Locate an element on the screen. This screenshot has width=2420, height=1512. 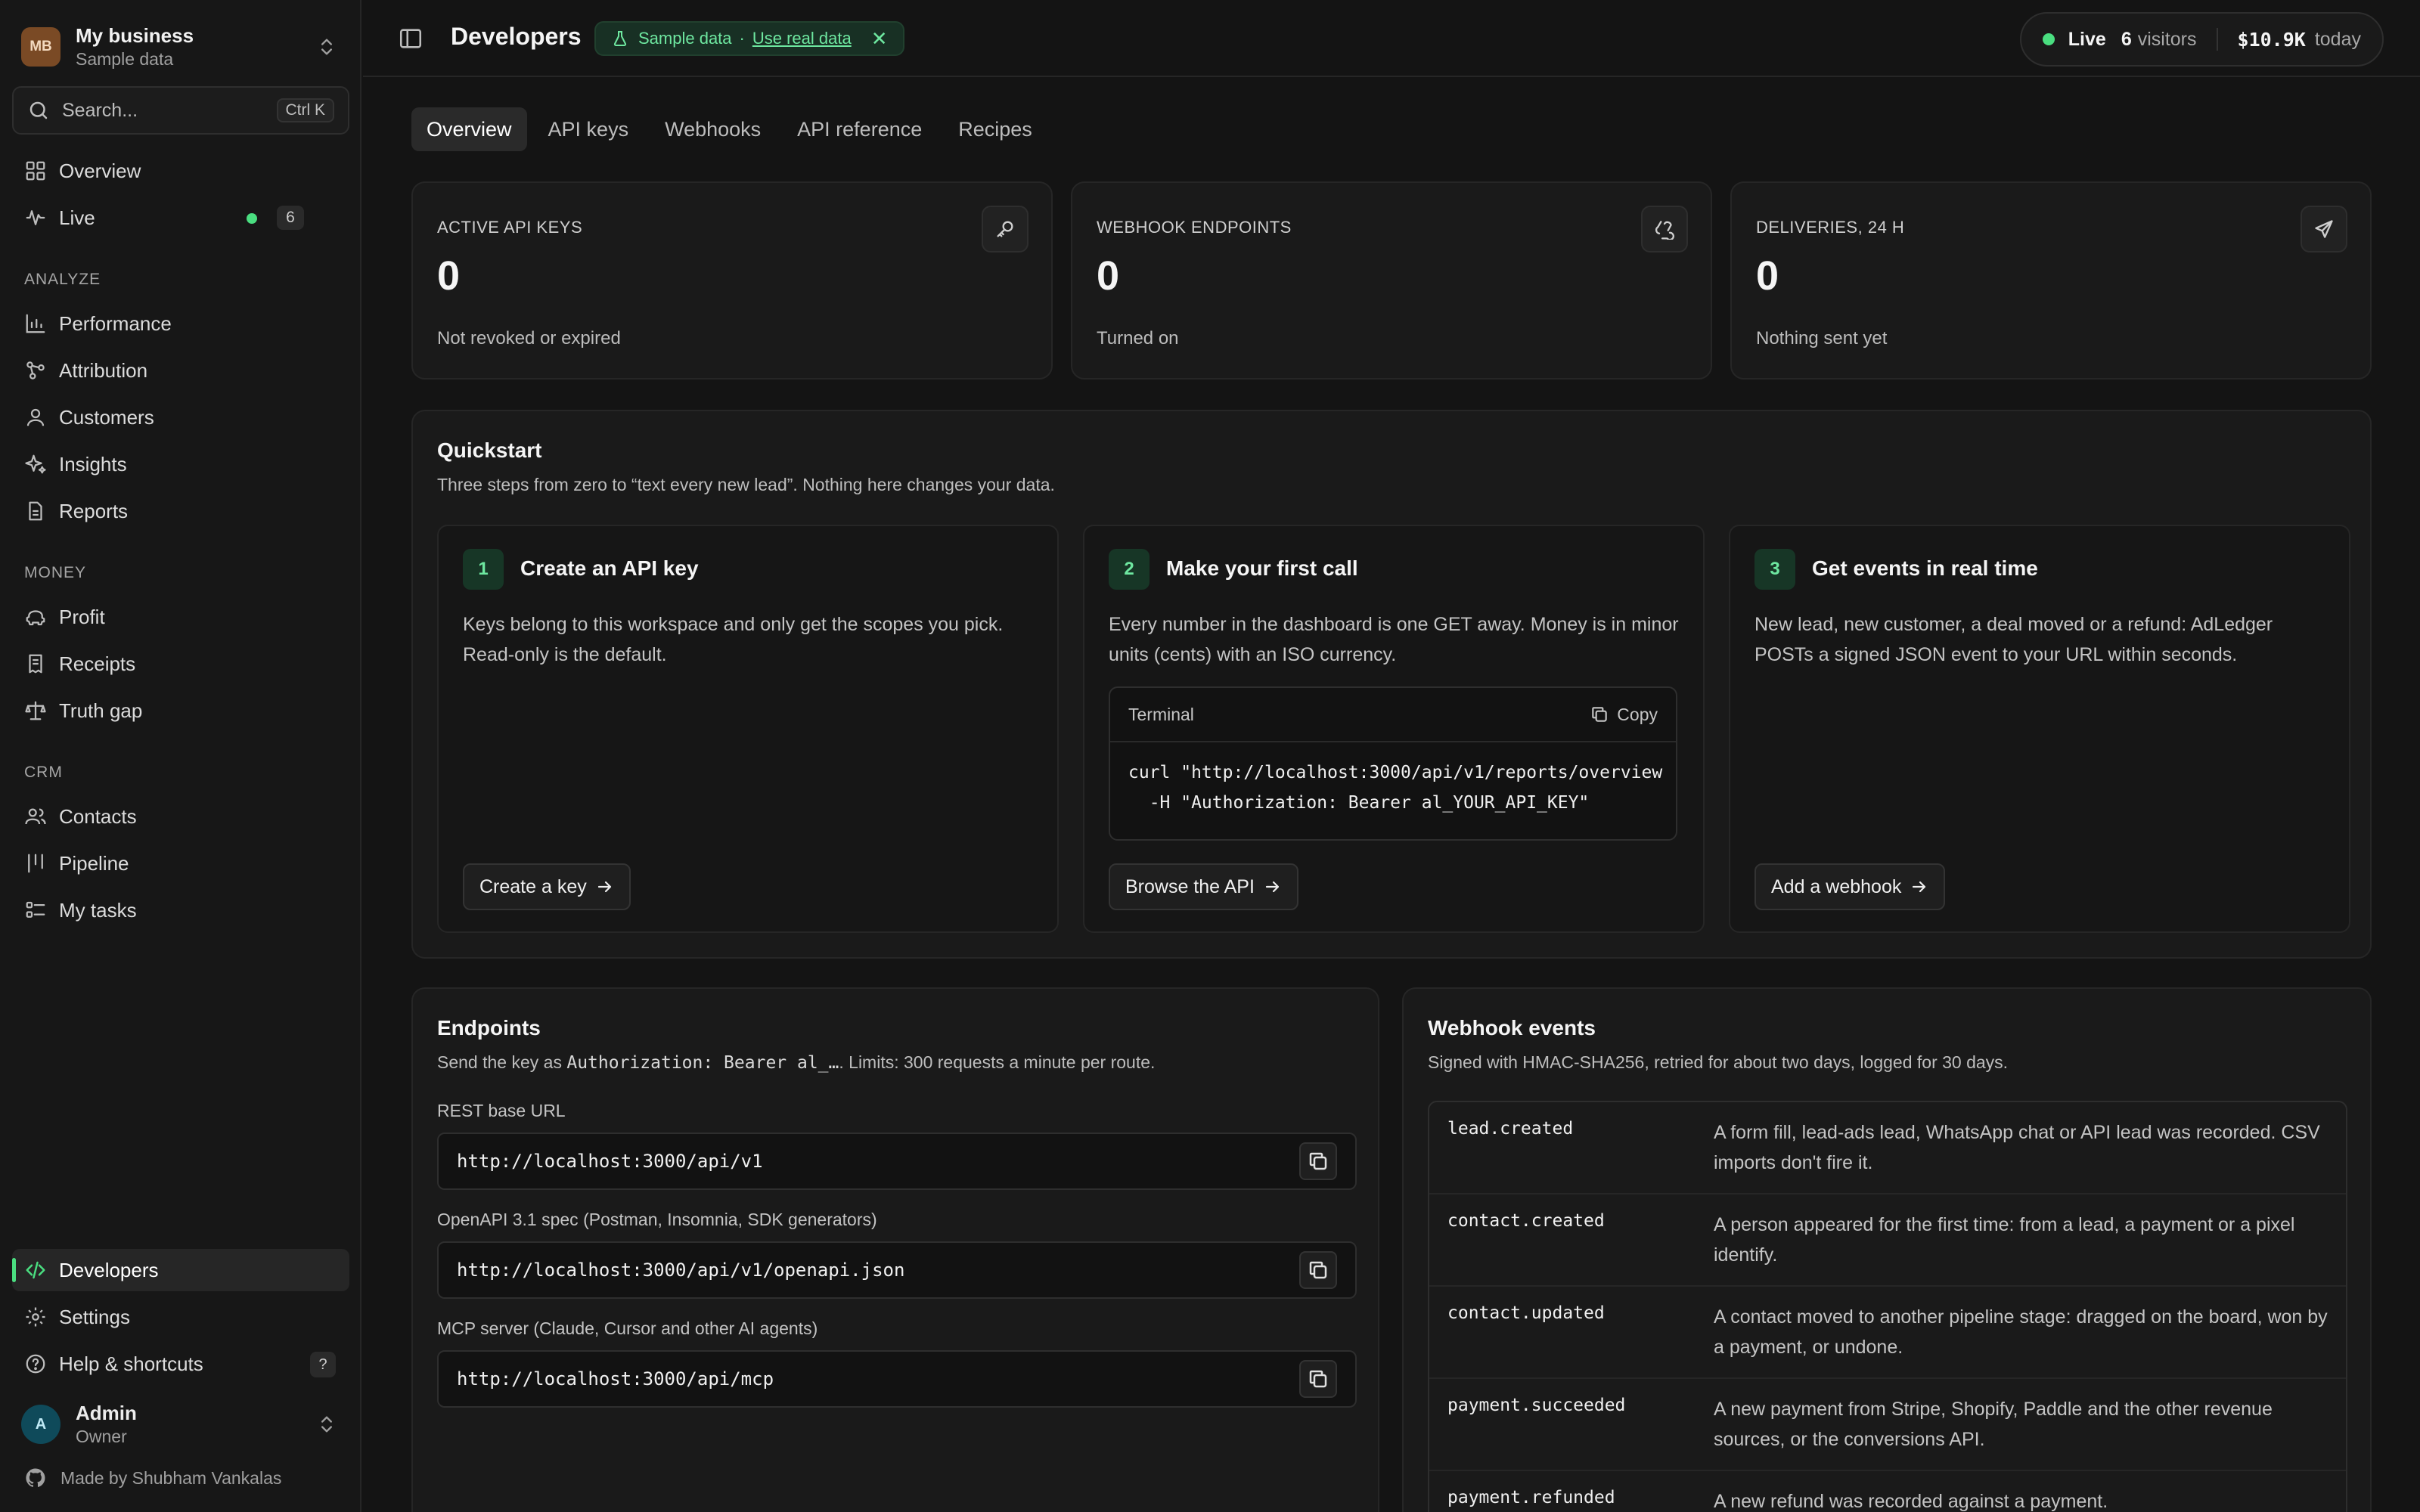
page-title: Developers is located at coordinates (516, 36).